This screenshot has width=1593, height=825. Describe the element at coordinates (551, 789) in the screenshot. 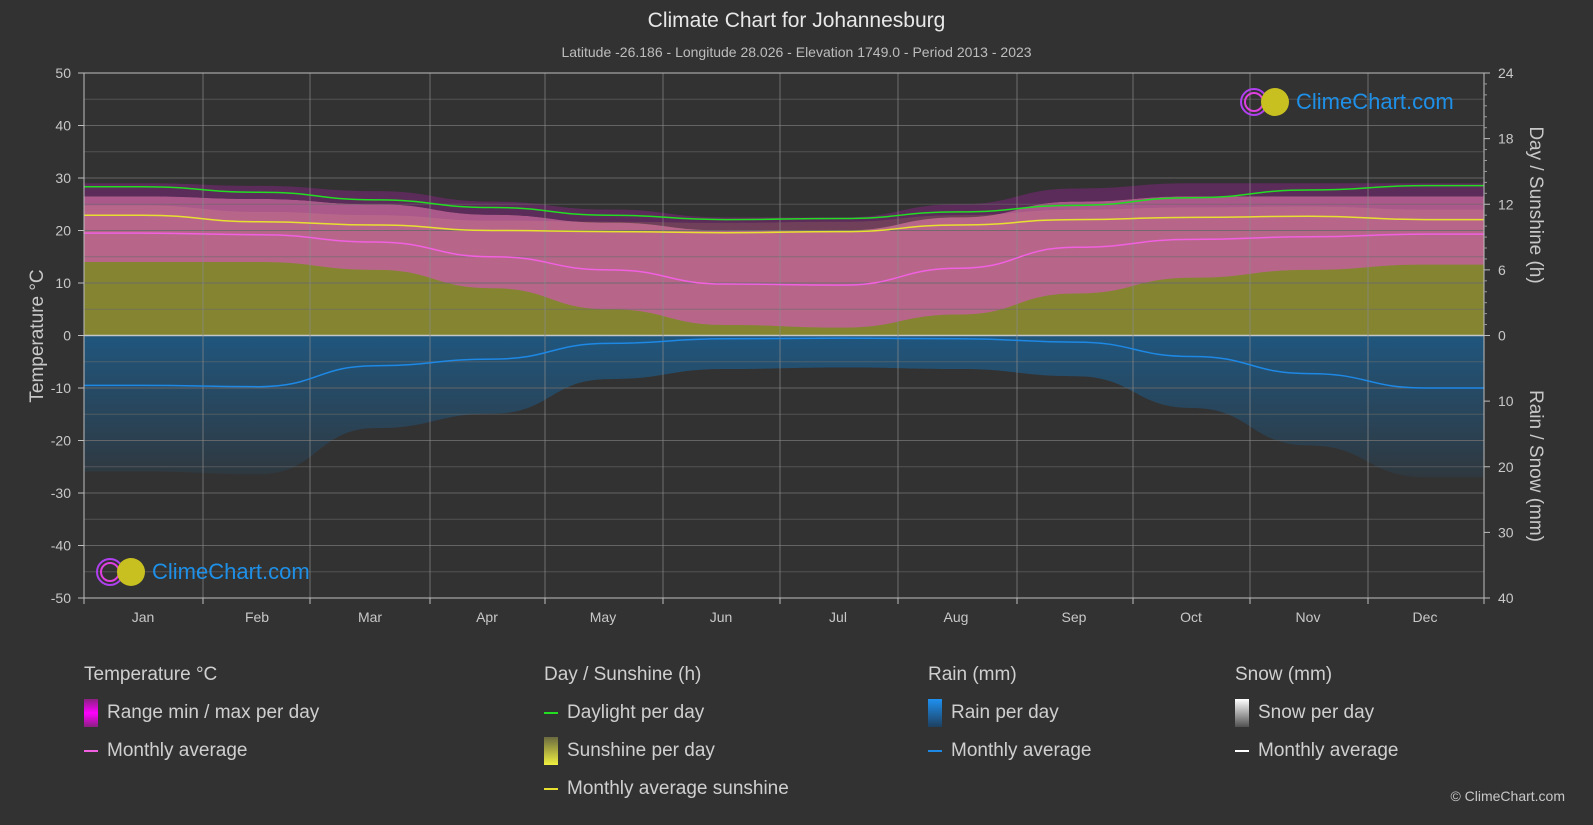

I see `sunshine-avg-swatch` at that location.